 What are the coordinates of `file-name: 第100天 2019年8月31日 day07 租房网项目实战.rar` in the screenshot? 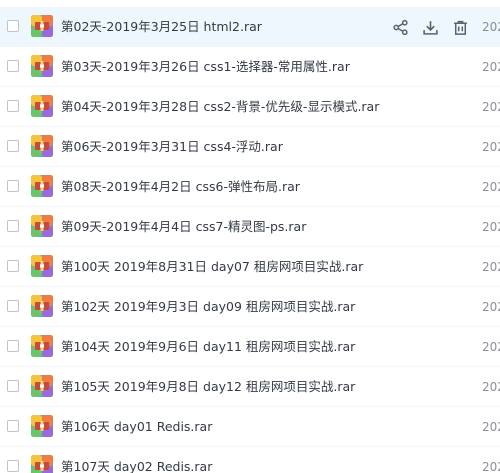 It's located at (212, 267).